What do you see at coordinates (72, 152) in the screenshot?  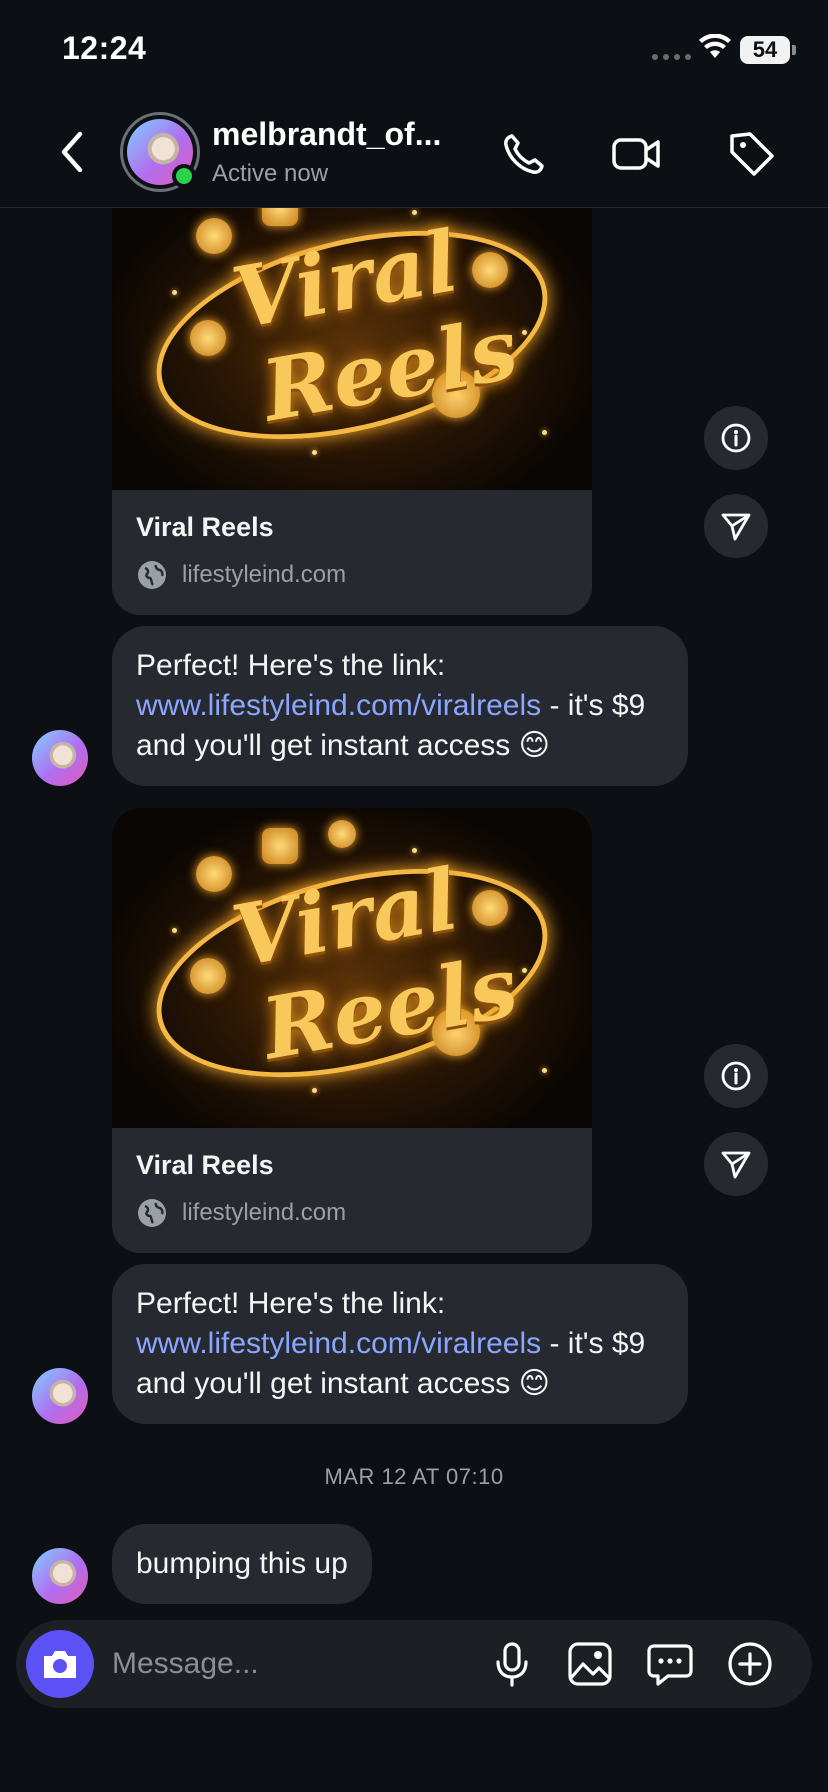 I see `back-icon` at bounding box center [72, 152].